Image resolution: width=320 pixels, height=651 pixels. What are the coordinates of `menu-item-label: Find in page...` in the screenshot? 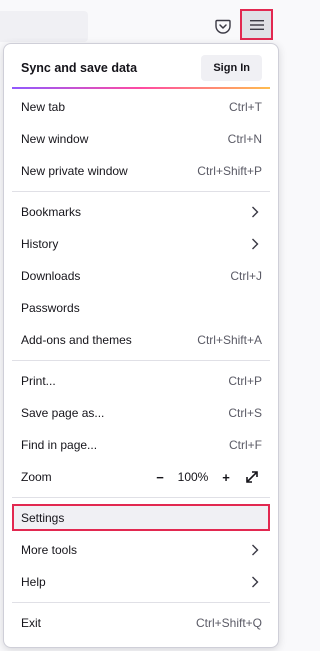 It's located at (59, 445).